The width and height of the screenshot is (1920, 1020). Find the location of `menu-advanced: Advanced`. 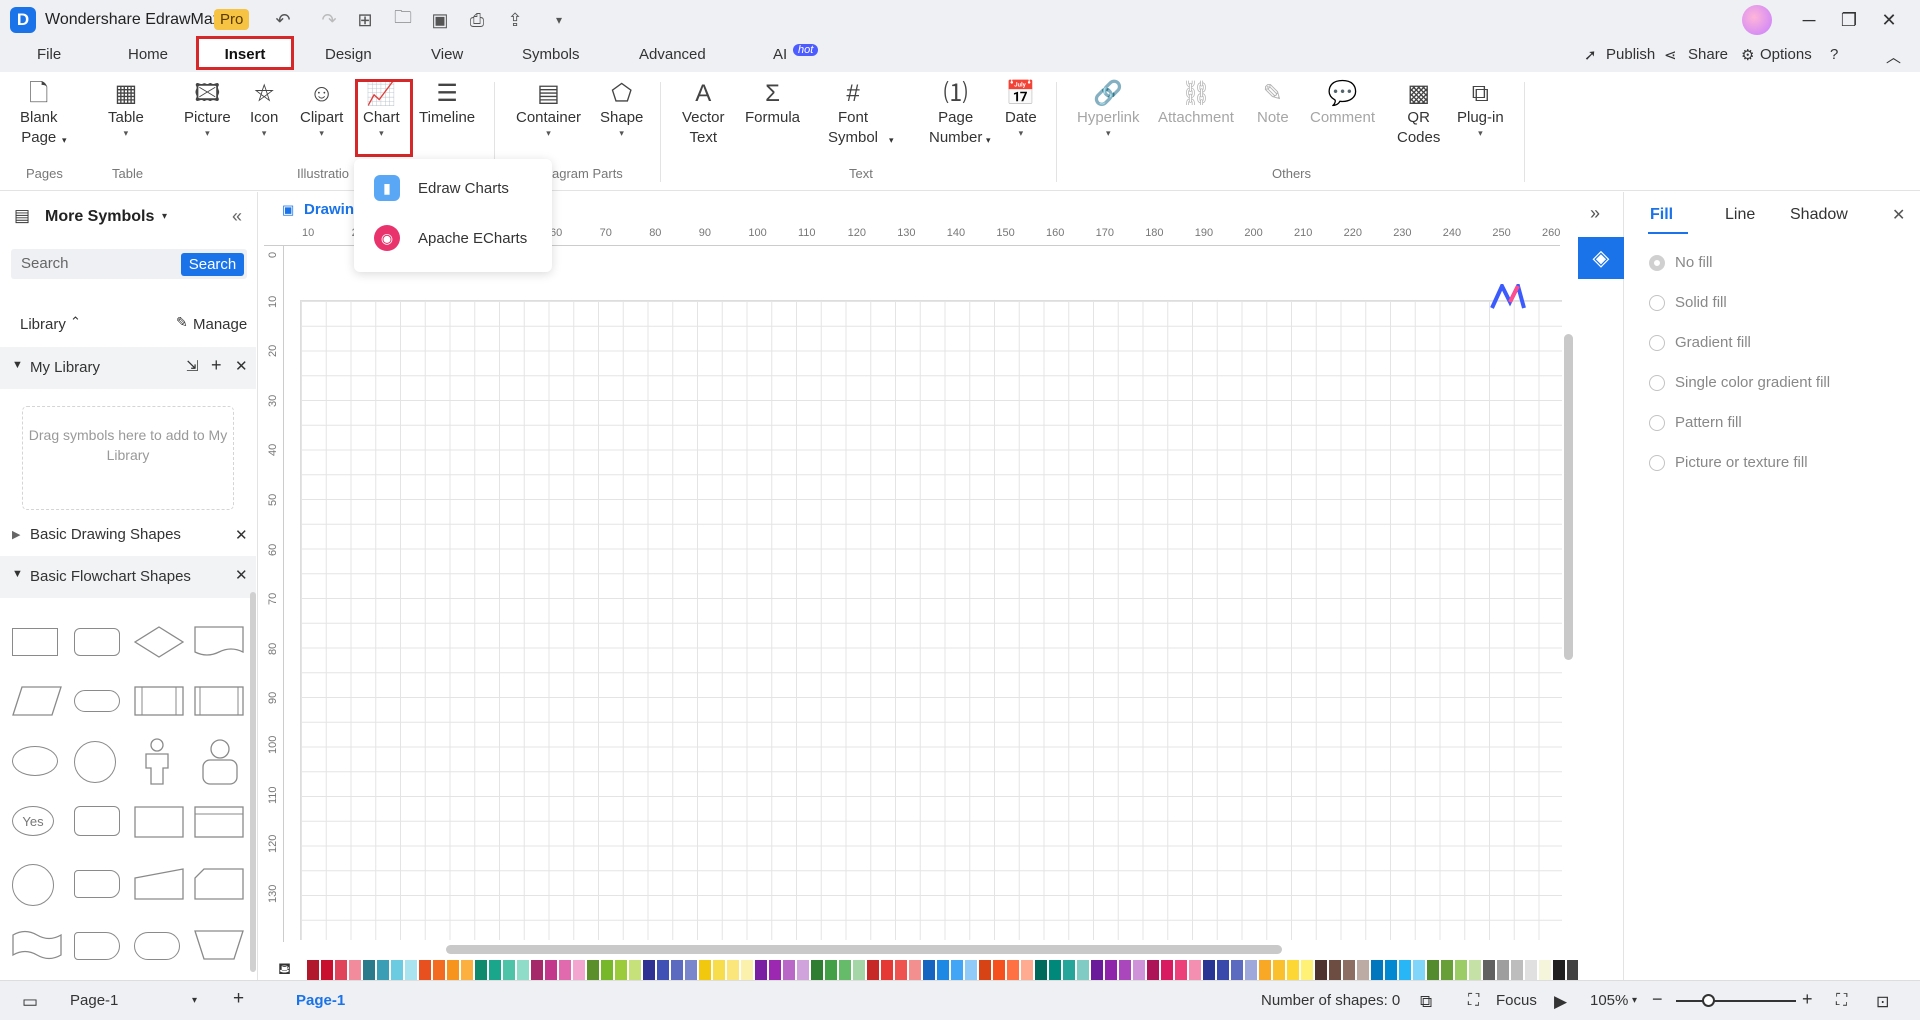

menu-advanced: Advanced is located at coordinates (672, 54).